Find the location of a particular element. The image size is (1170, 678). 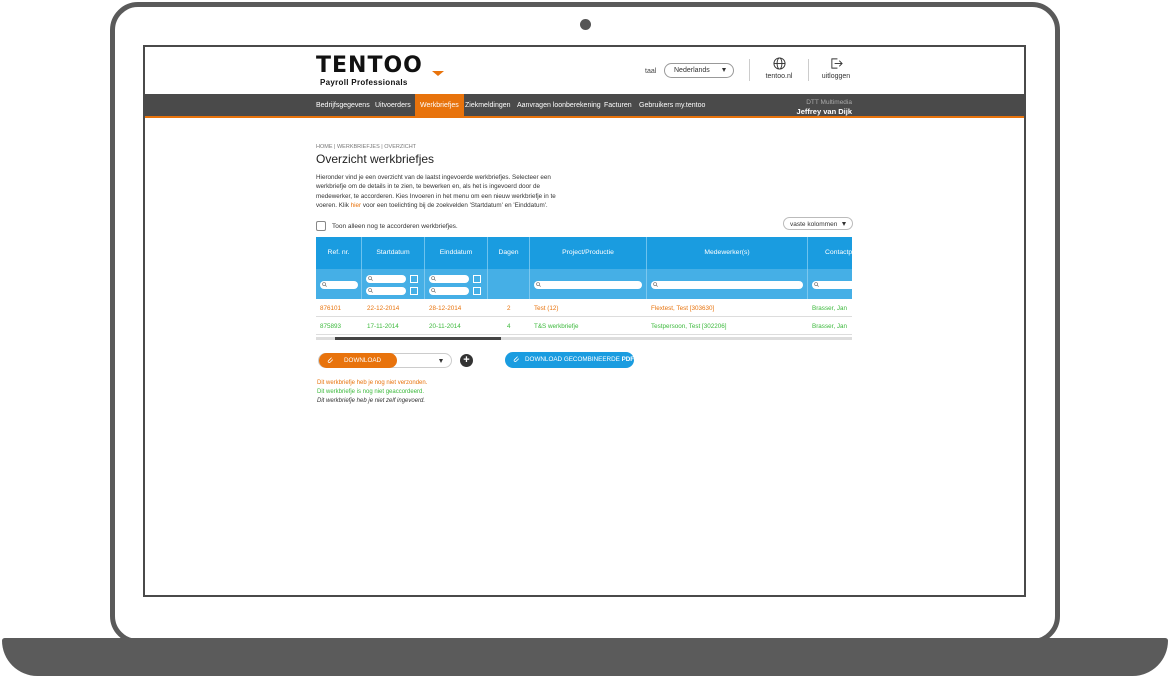

nav-item-facturen: Facturen is located at coordinates (618, 105).